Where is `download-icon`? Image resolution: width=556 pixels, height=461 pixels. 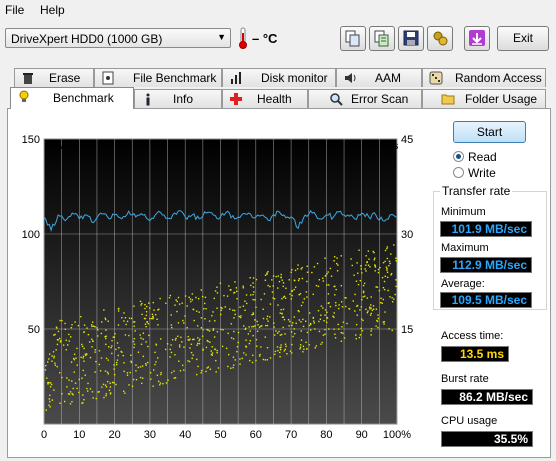
download-icon is located at coordinates (477, 38).